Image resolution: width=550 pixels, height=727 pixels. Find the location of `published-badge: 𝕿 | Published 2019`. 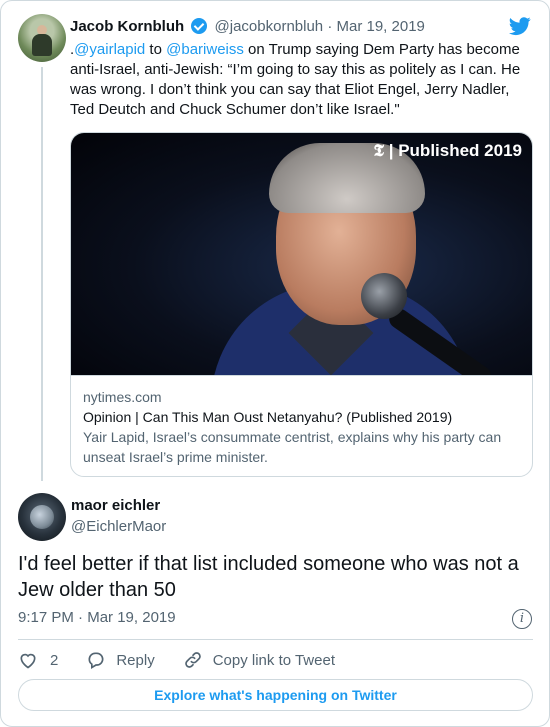

published-badge: 𝕿 | Published 2019 is located at coordinates (448, 151).